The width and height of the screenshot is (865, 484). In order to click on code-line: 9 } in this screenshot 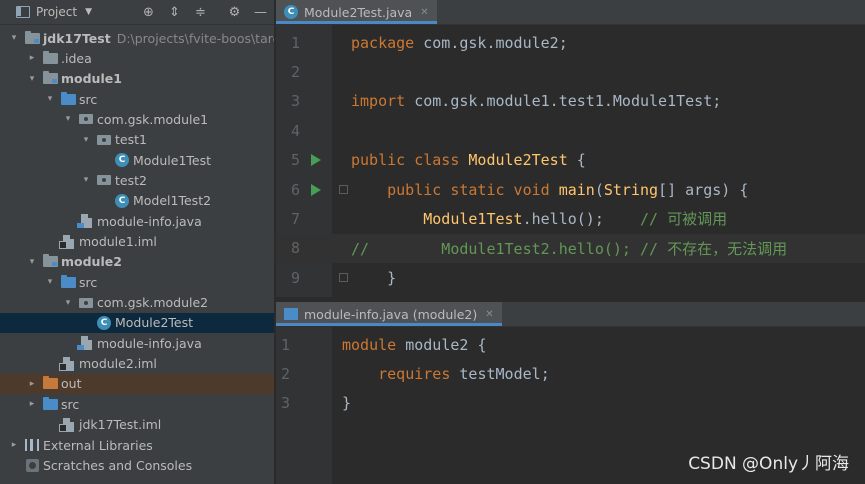, I will do `click(570, 277)`.